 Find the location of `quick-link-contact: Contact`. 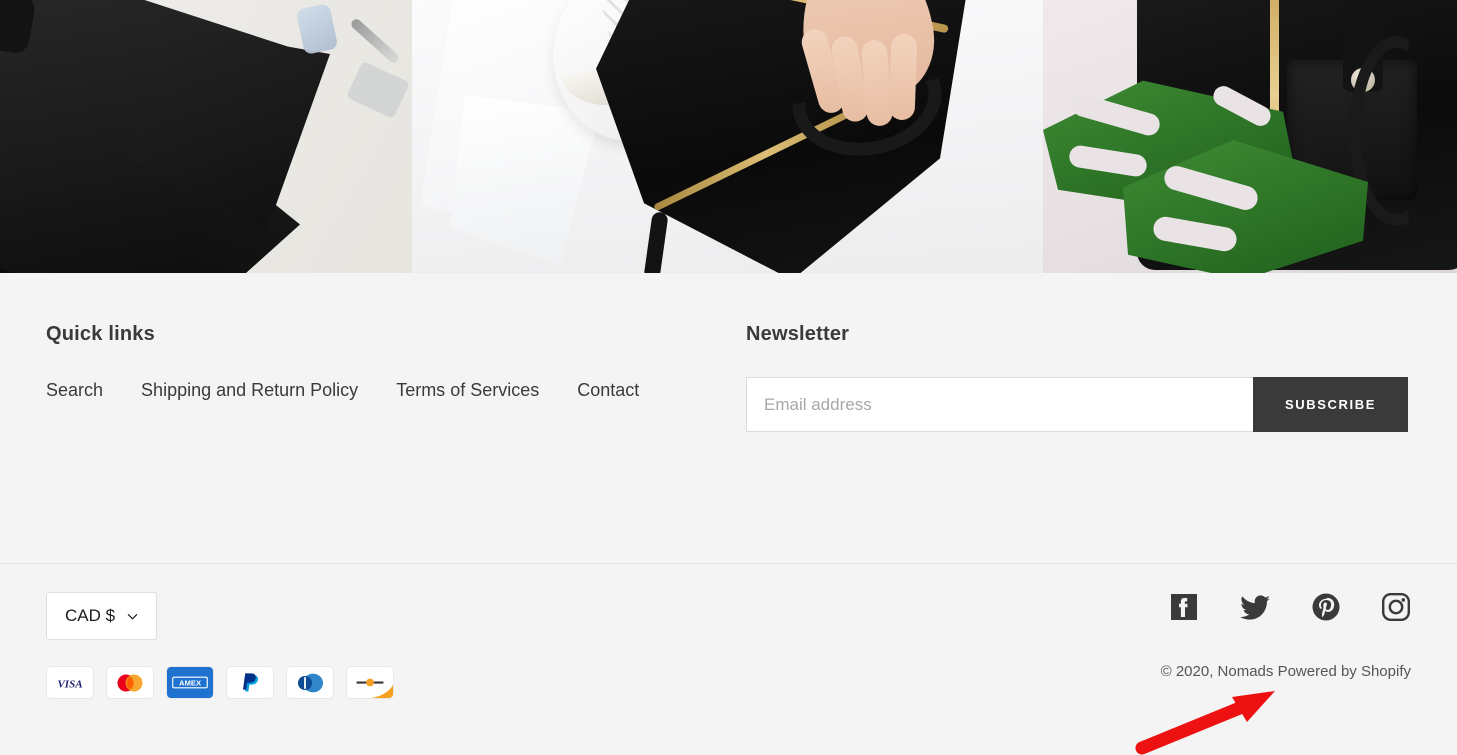

quick-link-contact: Contact is located at coordinates (608, 390).